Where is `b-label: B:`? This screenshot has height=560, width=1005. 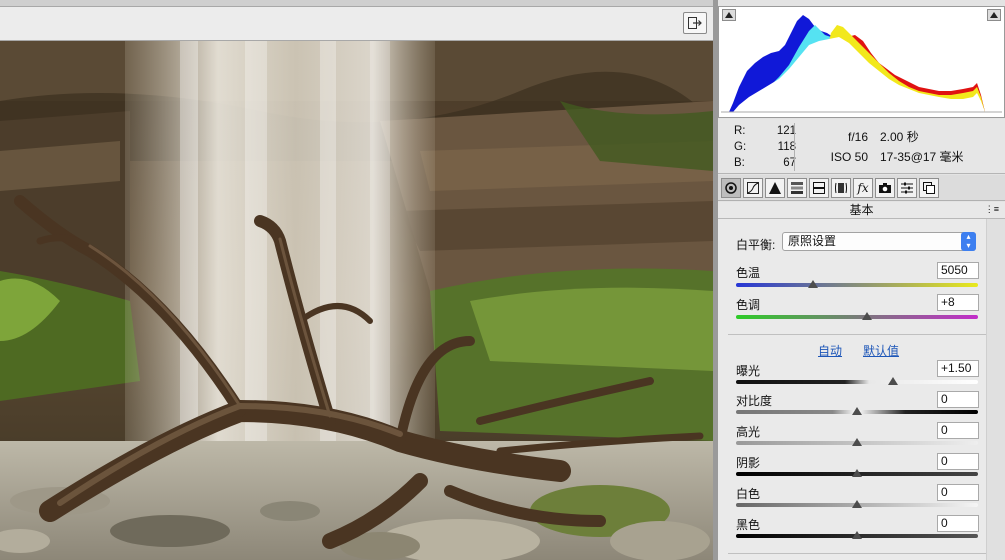
b-label: B: is located at coordinates (739, 163).